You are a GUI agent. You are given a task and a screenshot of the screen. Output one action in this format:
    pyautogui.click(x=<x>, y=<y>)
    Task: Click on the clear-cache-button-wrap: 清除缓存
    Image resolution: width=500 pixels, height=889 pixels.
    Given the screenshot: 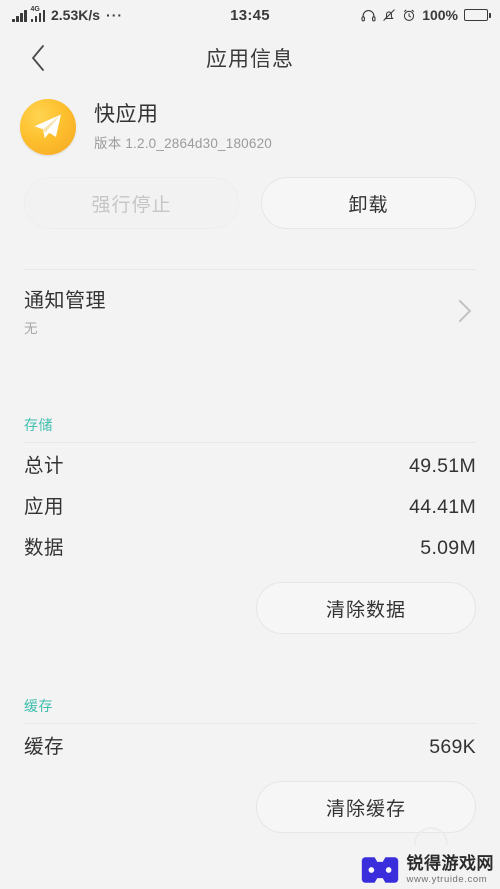 What is the action you would take?
    pyautogui.click(x=250, y=799)
    